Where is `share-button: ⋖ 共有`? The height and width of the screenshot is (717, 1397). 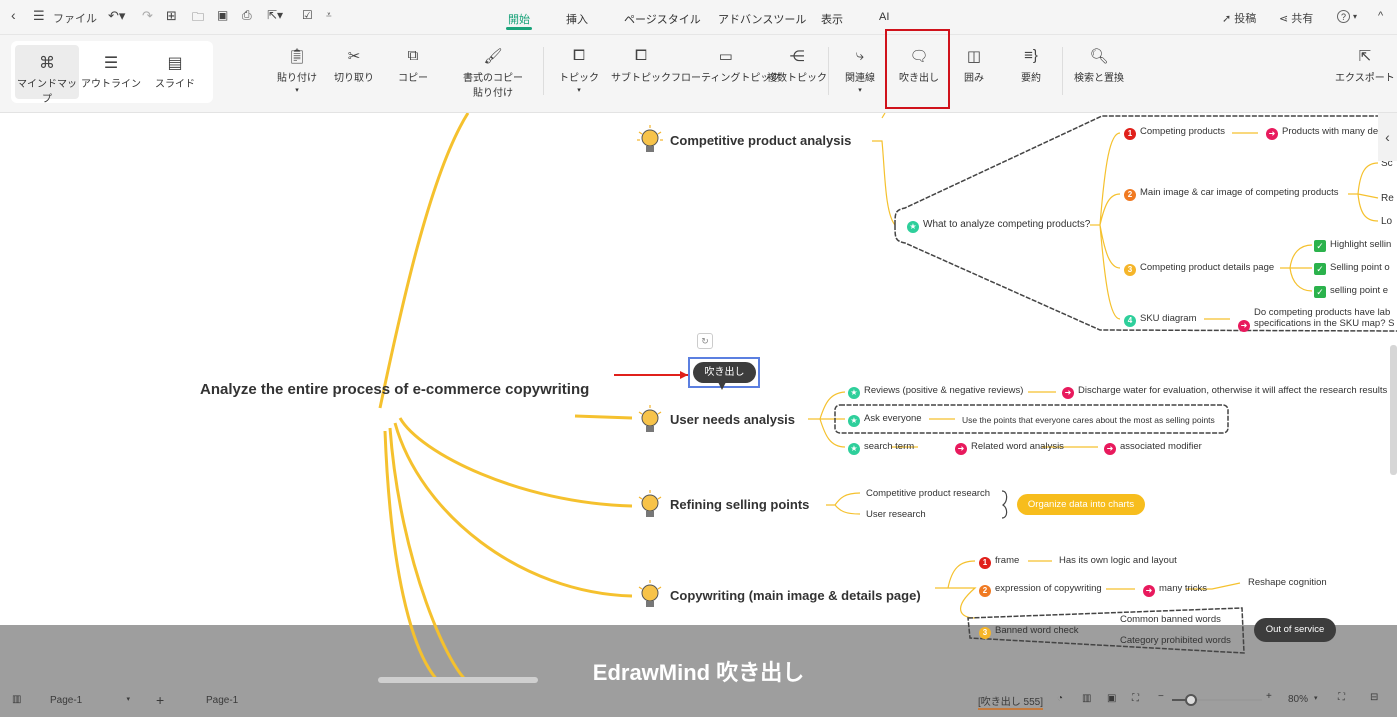
share-button: ⋖ 共有 is located at coordinates (1296, 18).